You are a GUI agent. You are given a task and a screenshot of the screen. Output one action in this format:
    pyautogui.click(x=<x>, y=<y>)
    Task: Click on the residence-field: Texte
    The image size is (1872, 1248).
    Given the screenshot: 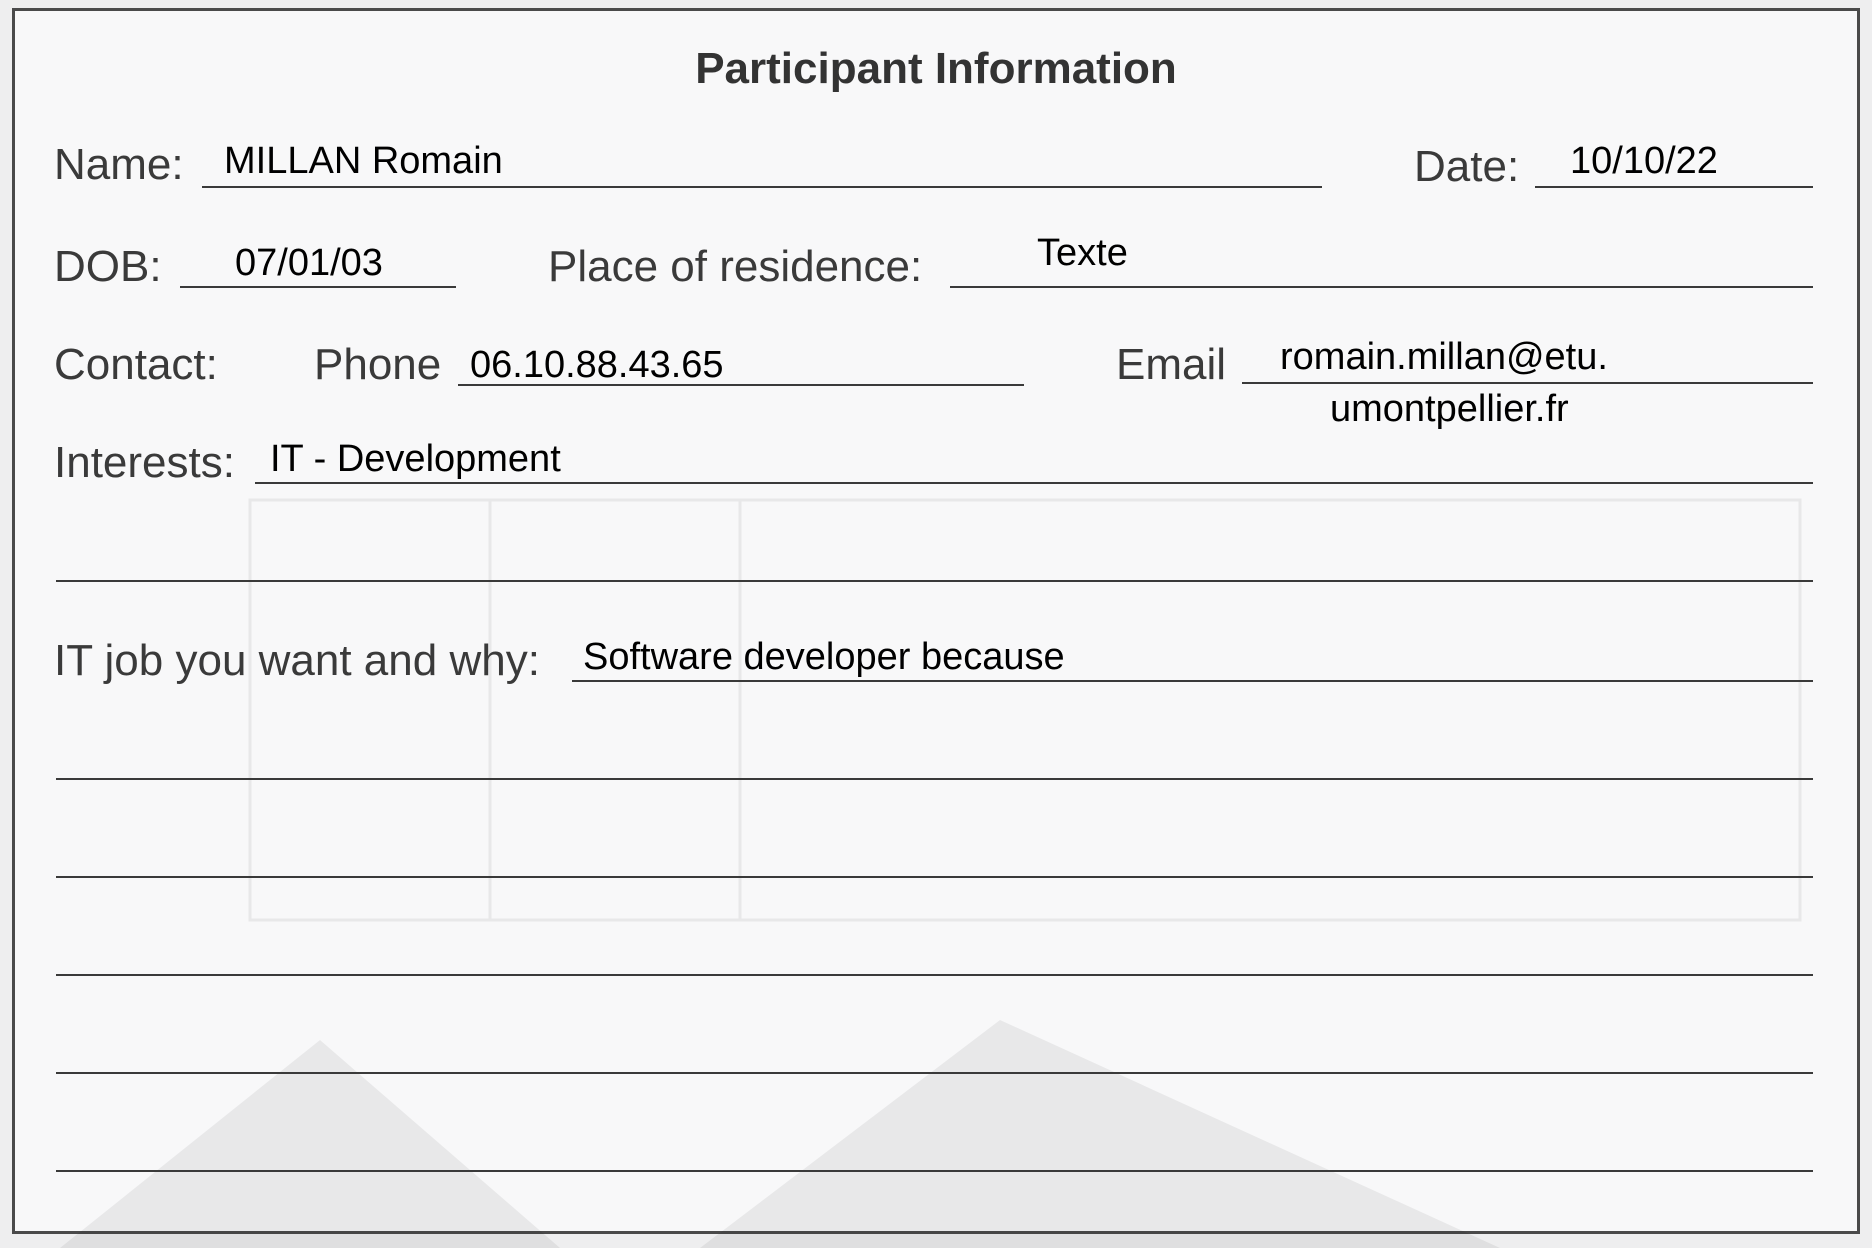 What is the action you would take?
    pyautogui.click(x=1082, y=253)
    